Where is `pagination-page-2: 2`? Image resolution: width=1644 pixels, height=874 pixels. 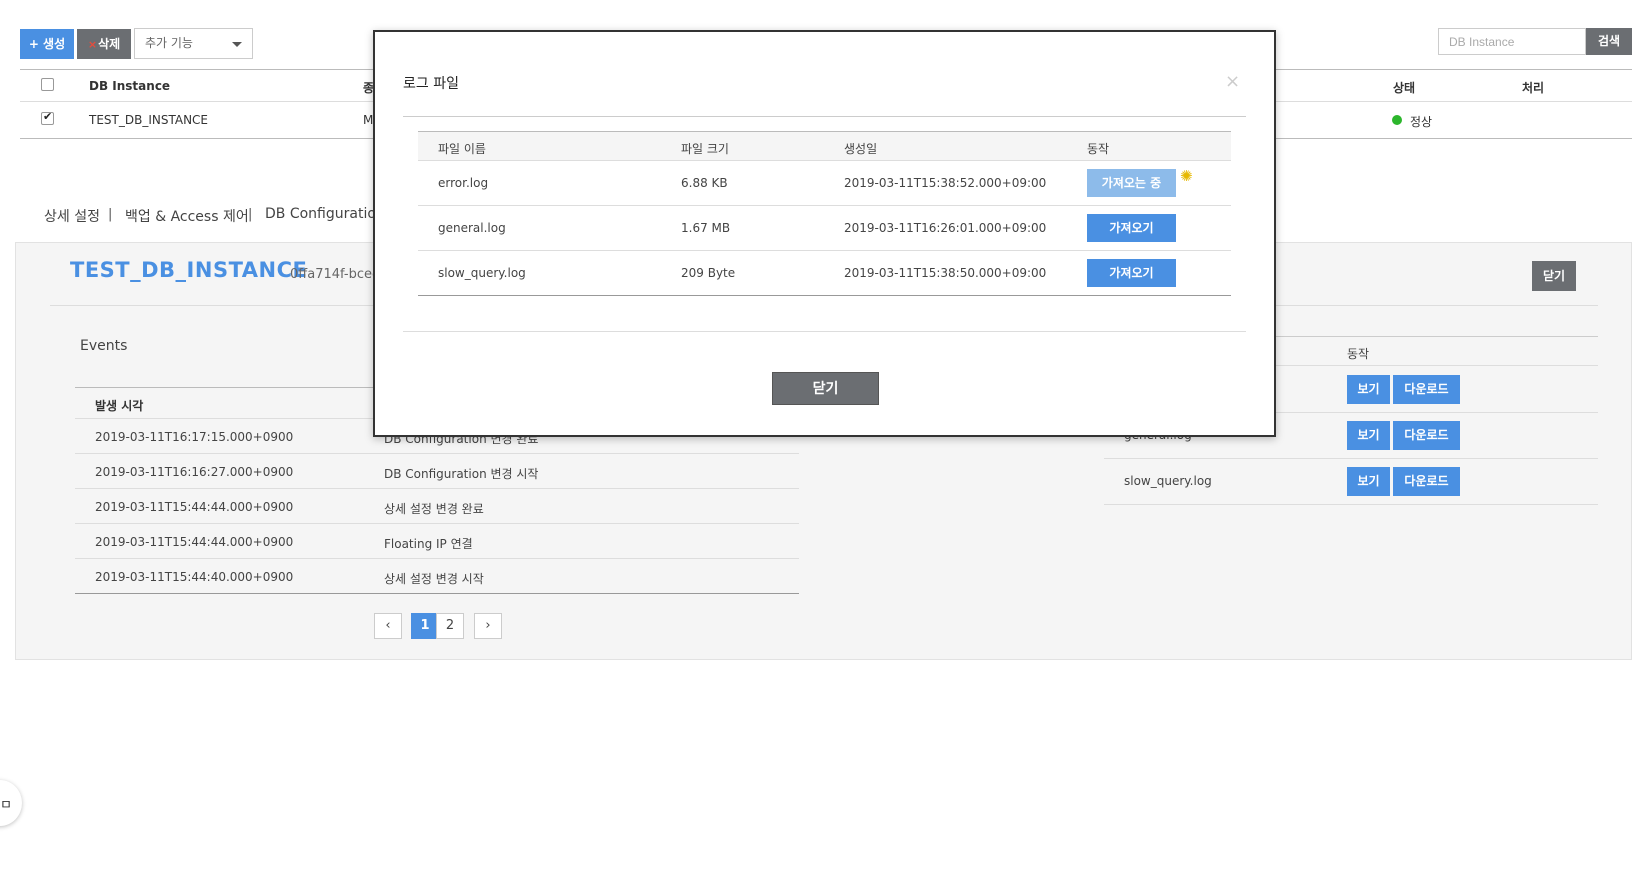
pagination-page-2: 2 is located at coordinates (450, 626).